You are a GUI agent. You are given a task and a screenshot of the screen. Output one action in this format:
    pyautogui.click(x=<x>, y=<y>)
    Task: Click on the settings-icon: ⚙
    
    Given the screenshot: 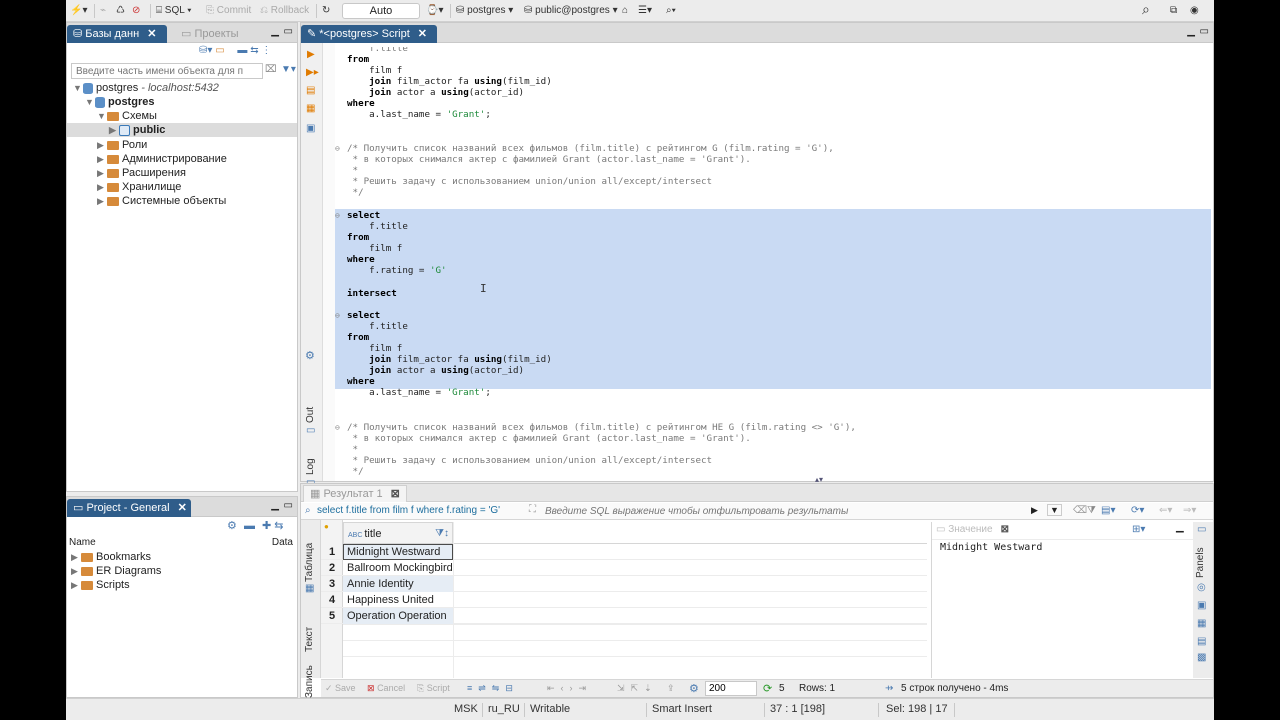 What is the action you would take?
    pyautogui.click(x=310, y=355)
    